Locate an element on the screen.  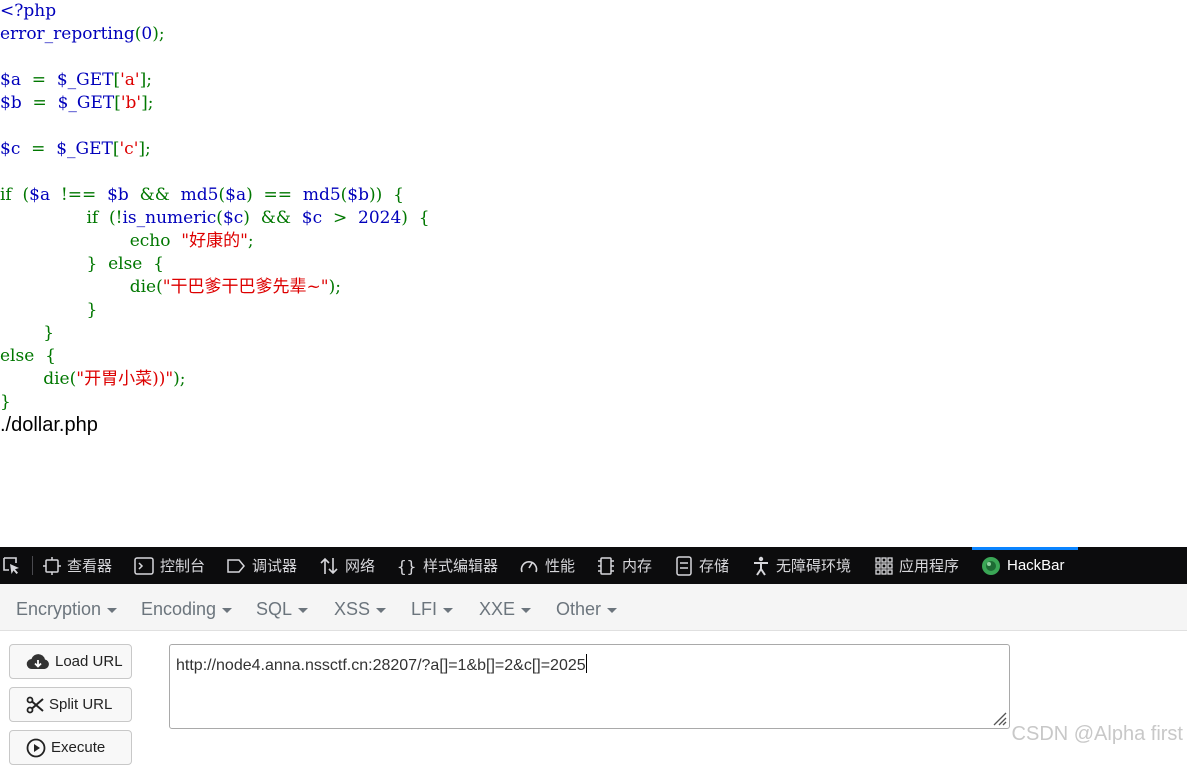
code-token: 'b' is located at coordinates (131, 103).